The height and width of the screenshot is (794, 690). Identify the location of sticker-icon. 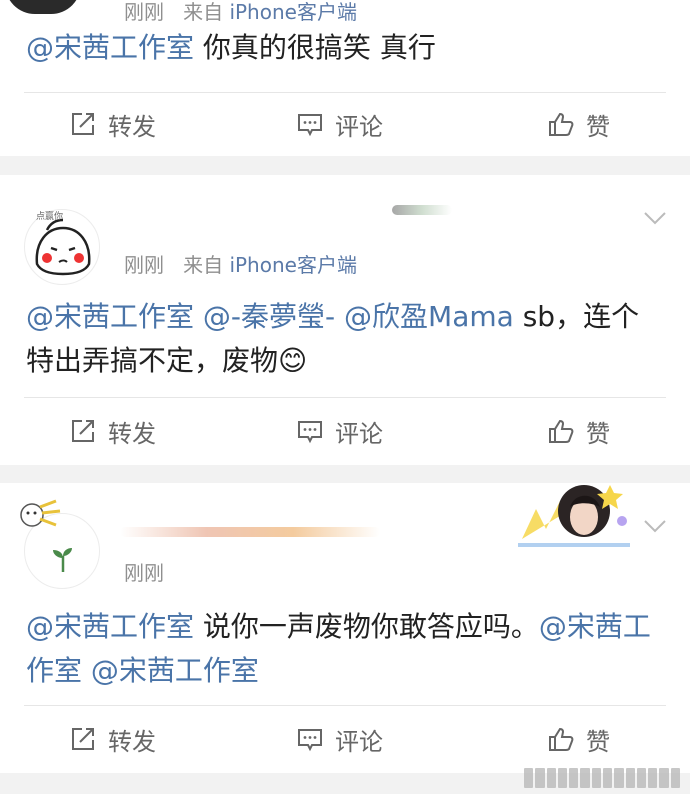
(40, 513).